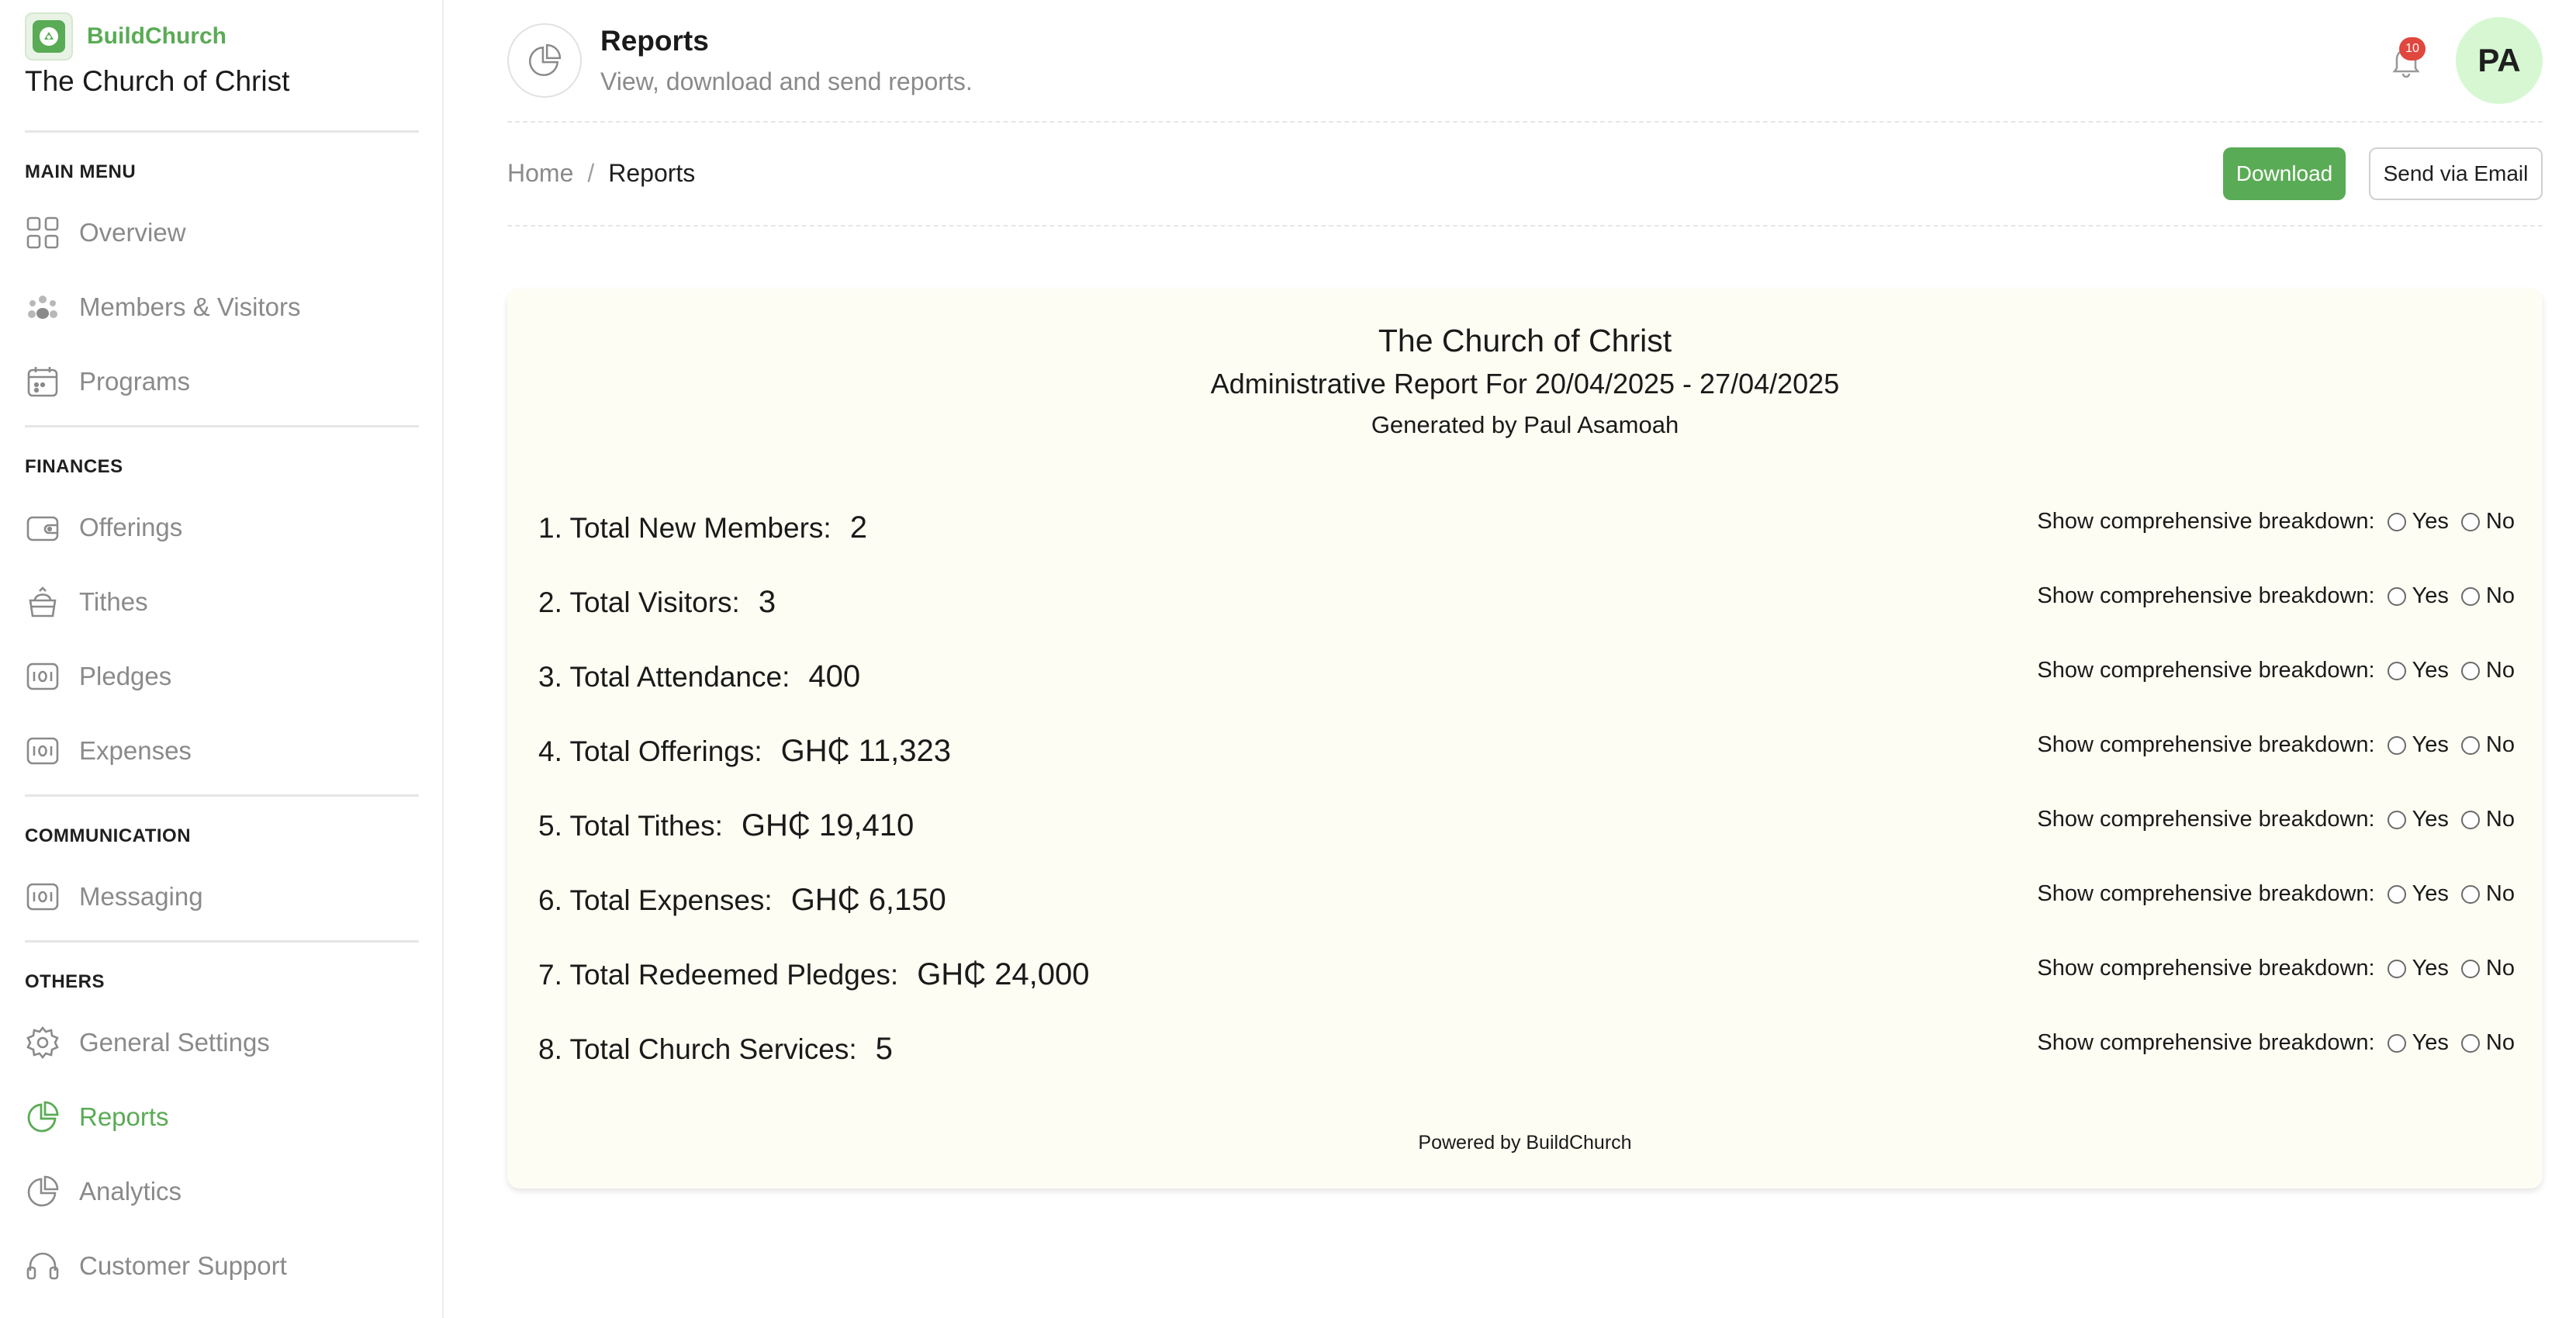  What do you see at coordinates (2456, 174) in the screenshot?
I see `send-via-email-button: Send via Email` at bounding box center [2456, 174].